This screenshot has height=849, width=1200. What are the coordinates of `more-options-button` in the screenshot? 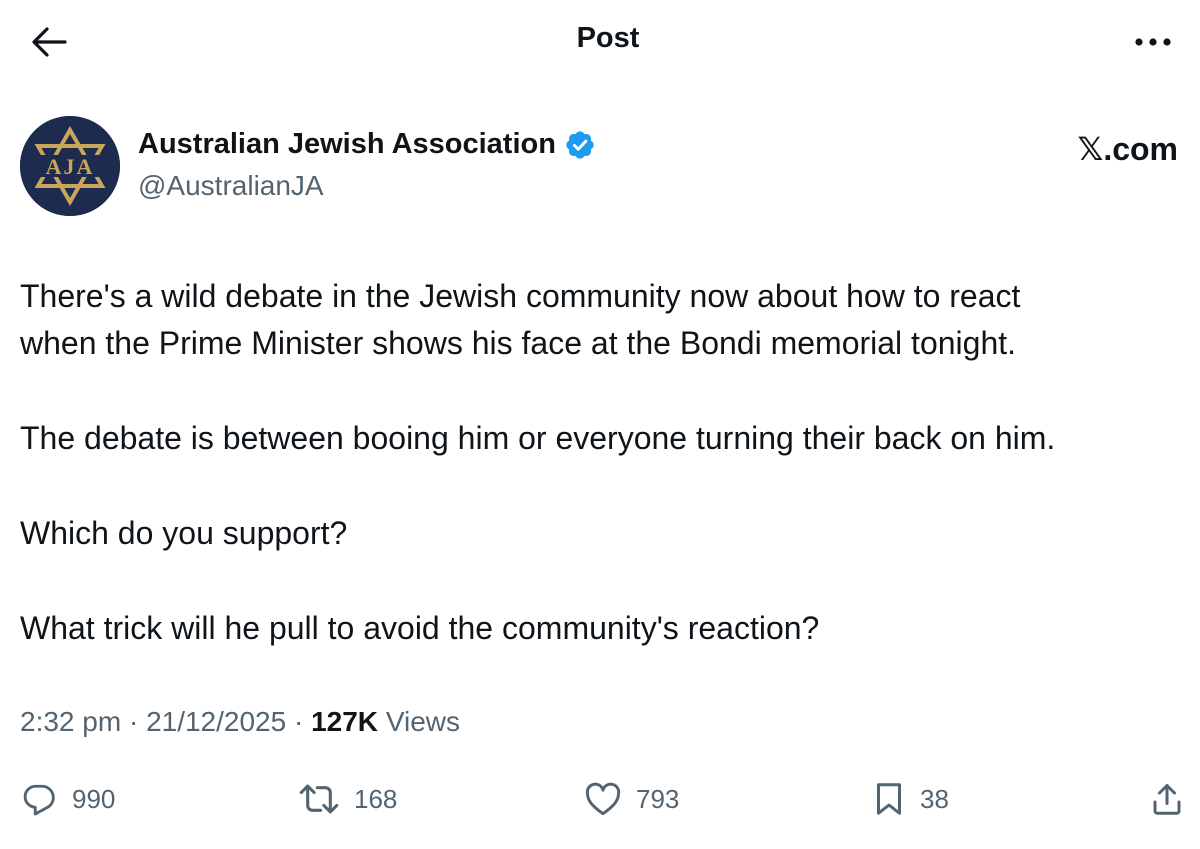 It's located at (1153, 42).